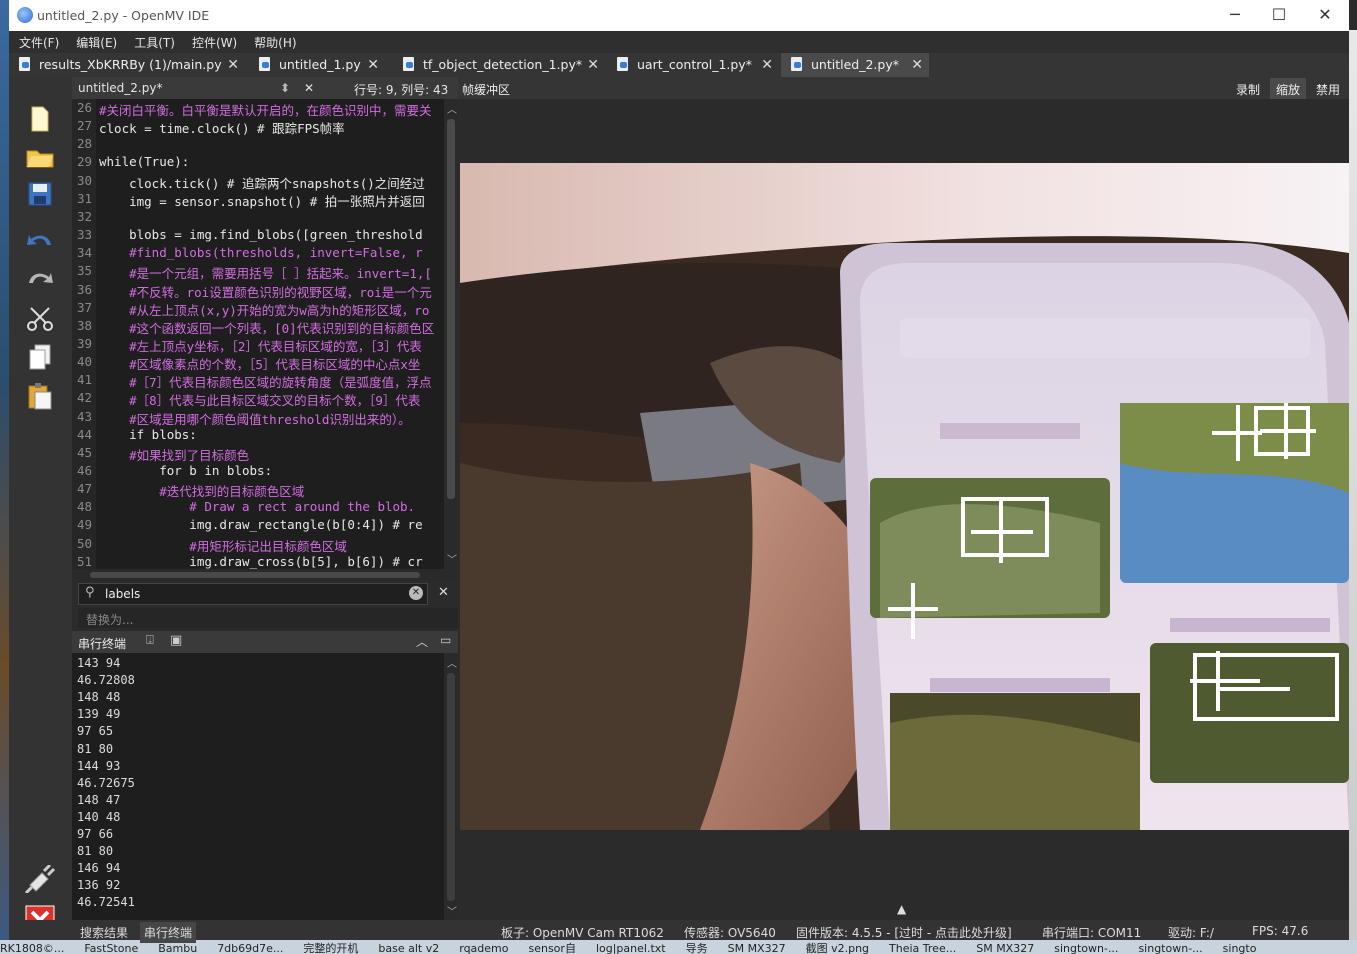 The image size is (1357, 954). Describe the element at coordinates (265, 272) in the screenshot. I see `code-line: #是一个元组，需要用括号［ ］括起来。invert=1,[` at that location.